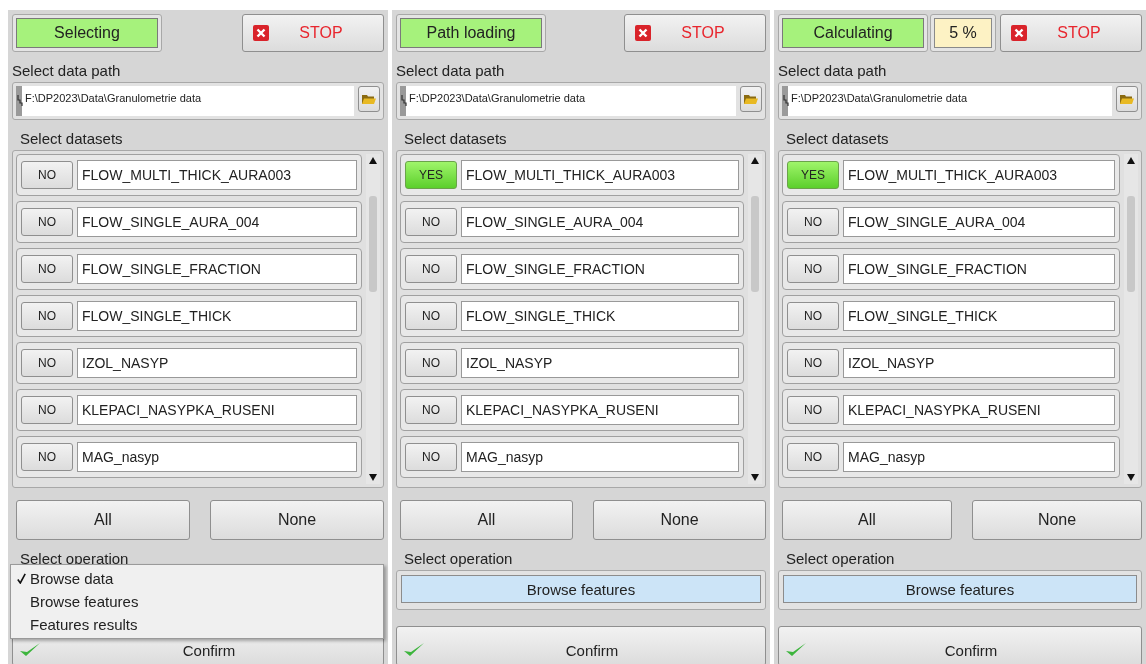  What do you see at coordinates (87, 33) in the screenshot?
I see `status-indicator: Selecting` at bounding box center [87, 33].